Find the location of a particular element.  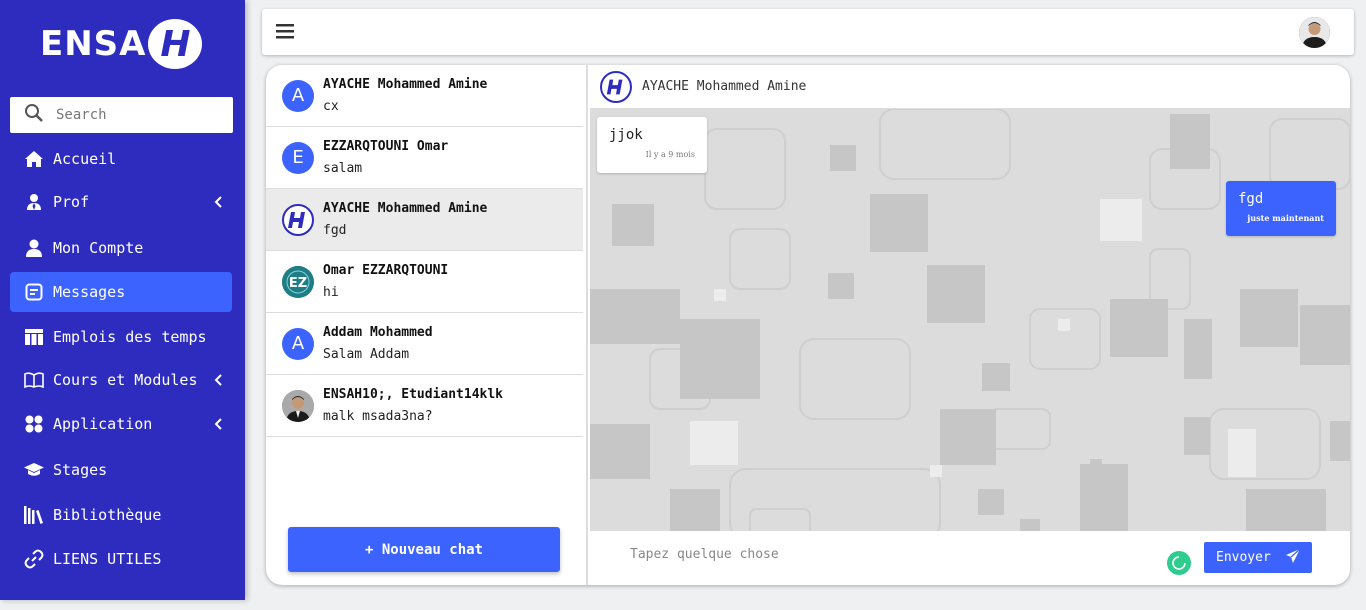

sidebar-item-label: Prof is located at coordinates (71, 202).